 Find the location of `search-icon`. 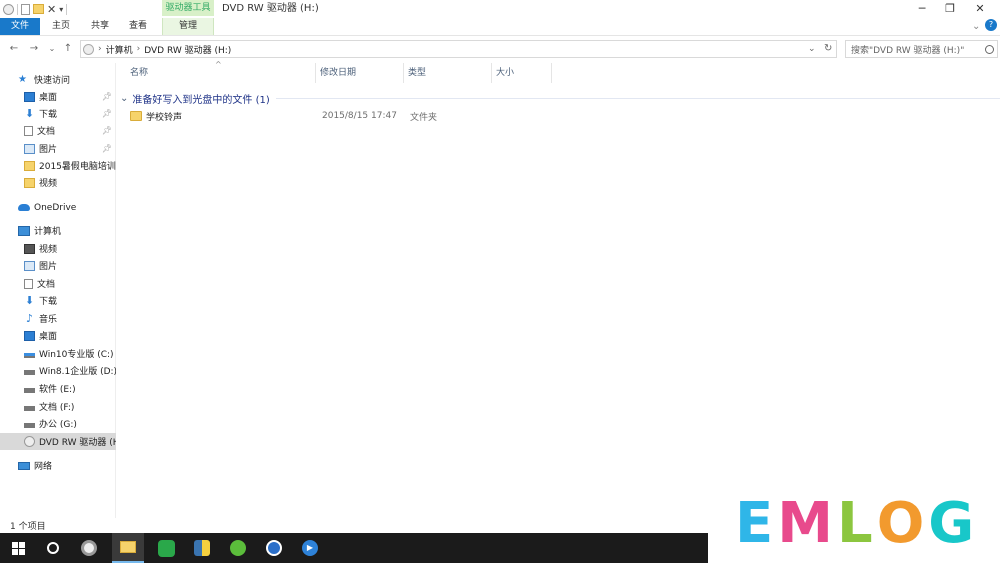

search-icon is located at coordinates (989, 49).